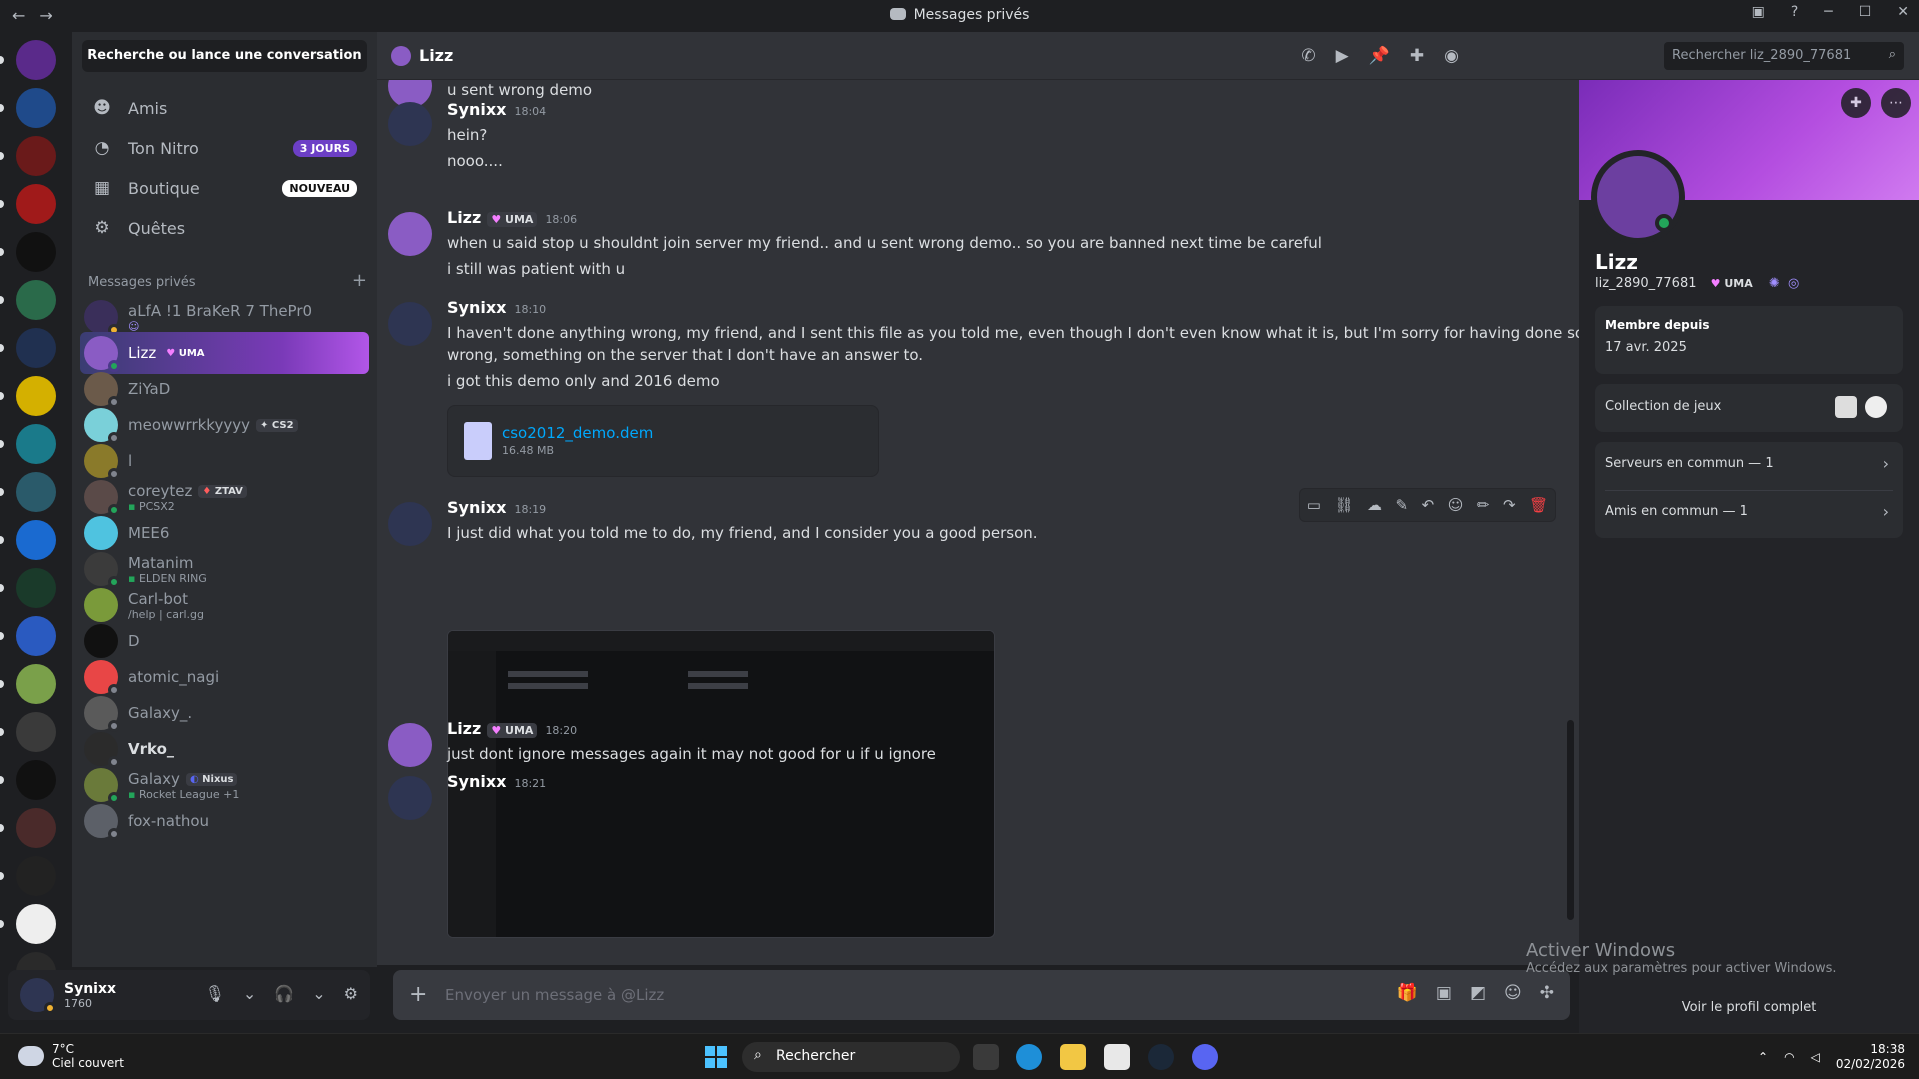 This screenshot has height=1079, width=1919. I want to click on inbox-icon: ▣, so click(1758, 12).